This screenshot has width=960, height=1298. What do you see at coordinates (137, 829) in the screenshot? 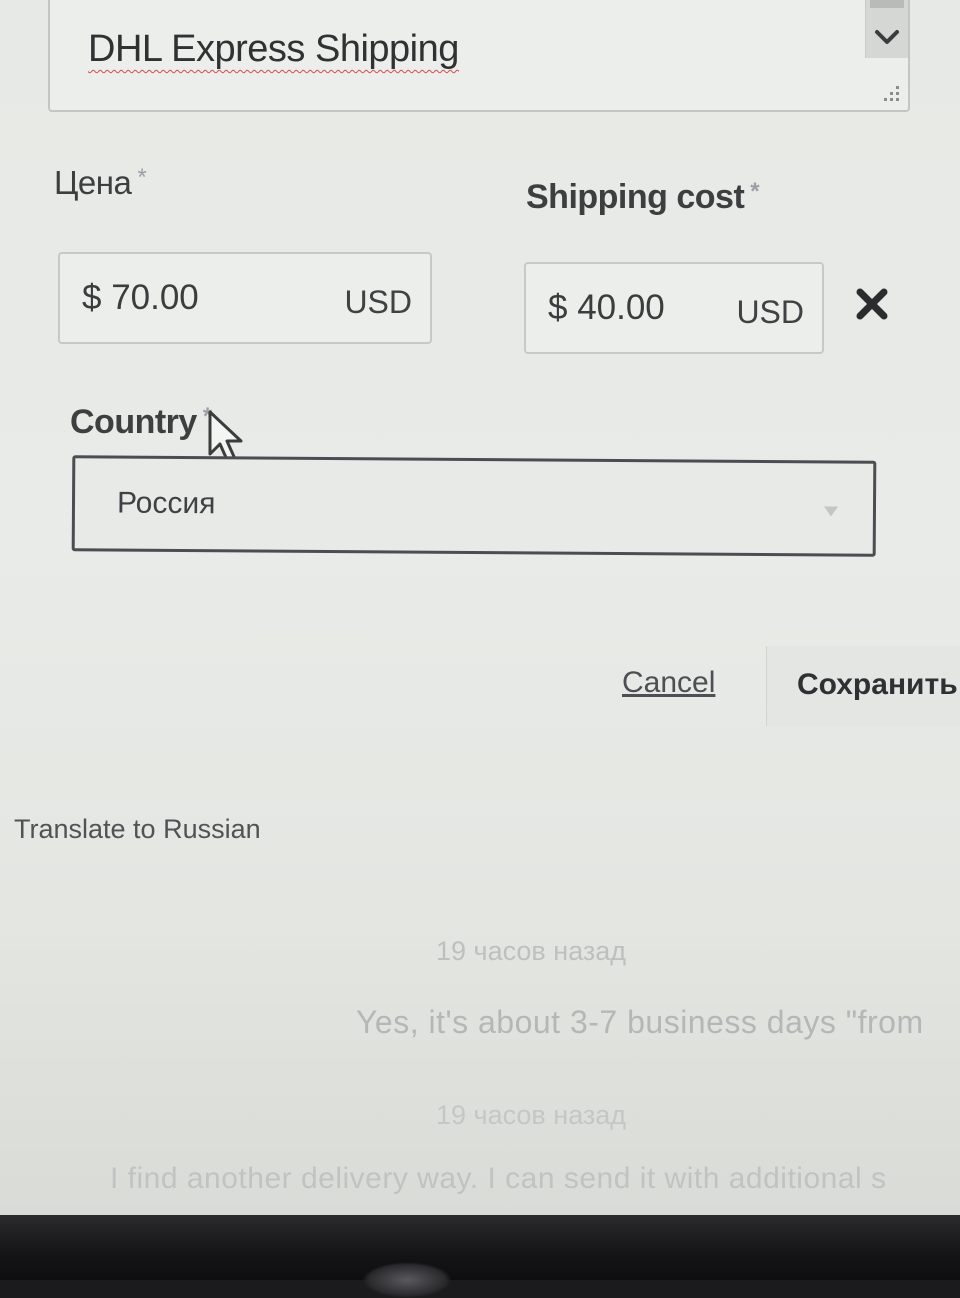
I see `translate-link: Translate to Russian` at bounding box center [137, 829].